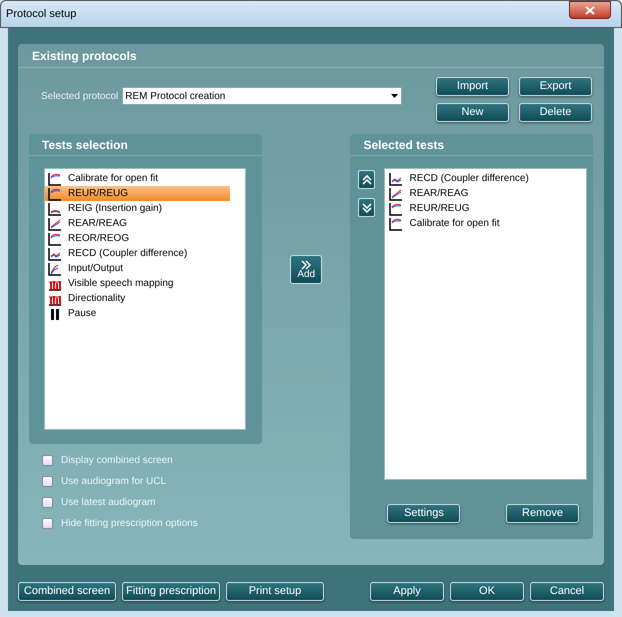 This screenshot has width=622, height=617. I want to click on double-chevron-down-icon, so click(367, 208).